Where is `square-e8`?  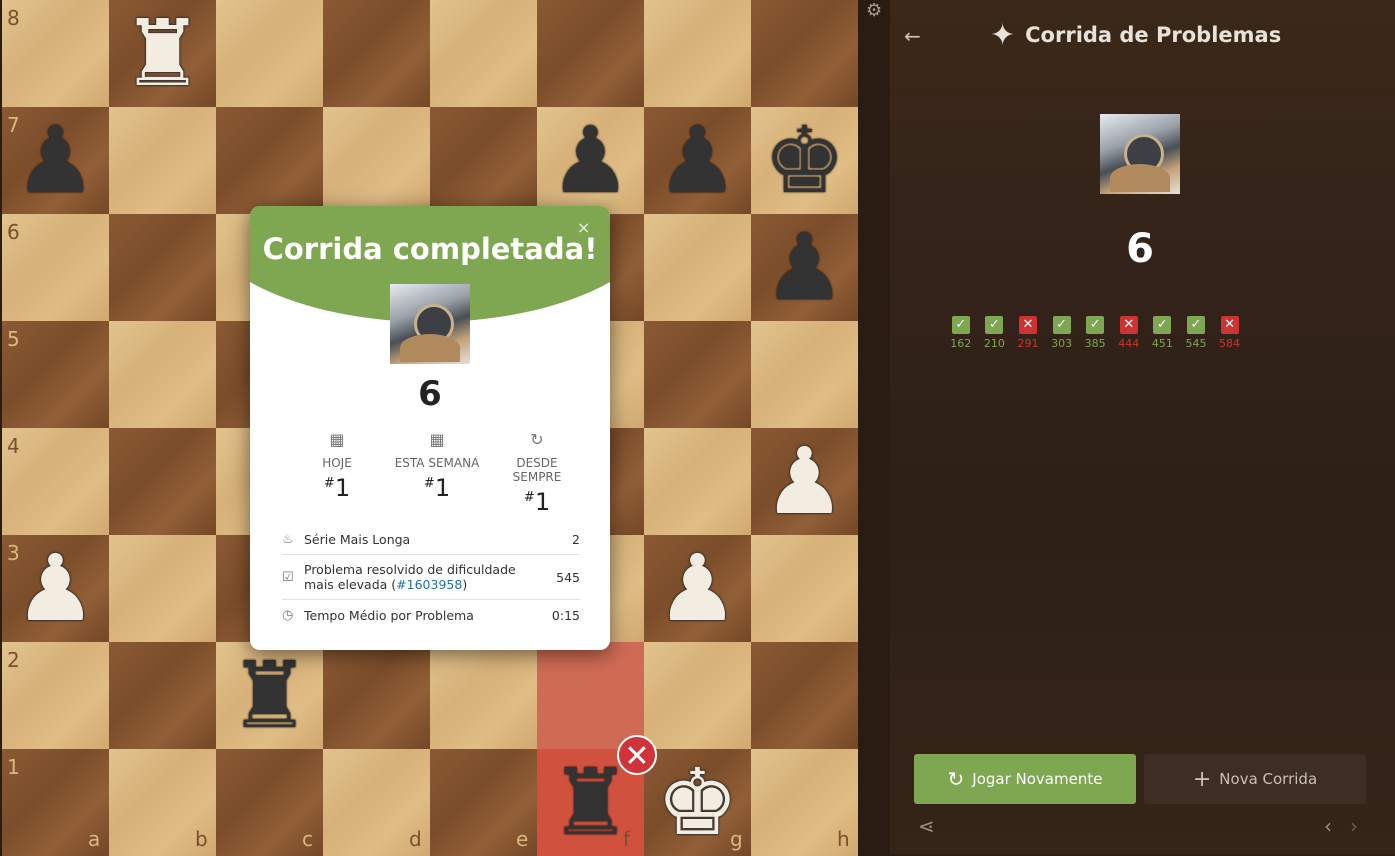
square-e8 is located at coordinates (483, 53).